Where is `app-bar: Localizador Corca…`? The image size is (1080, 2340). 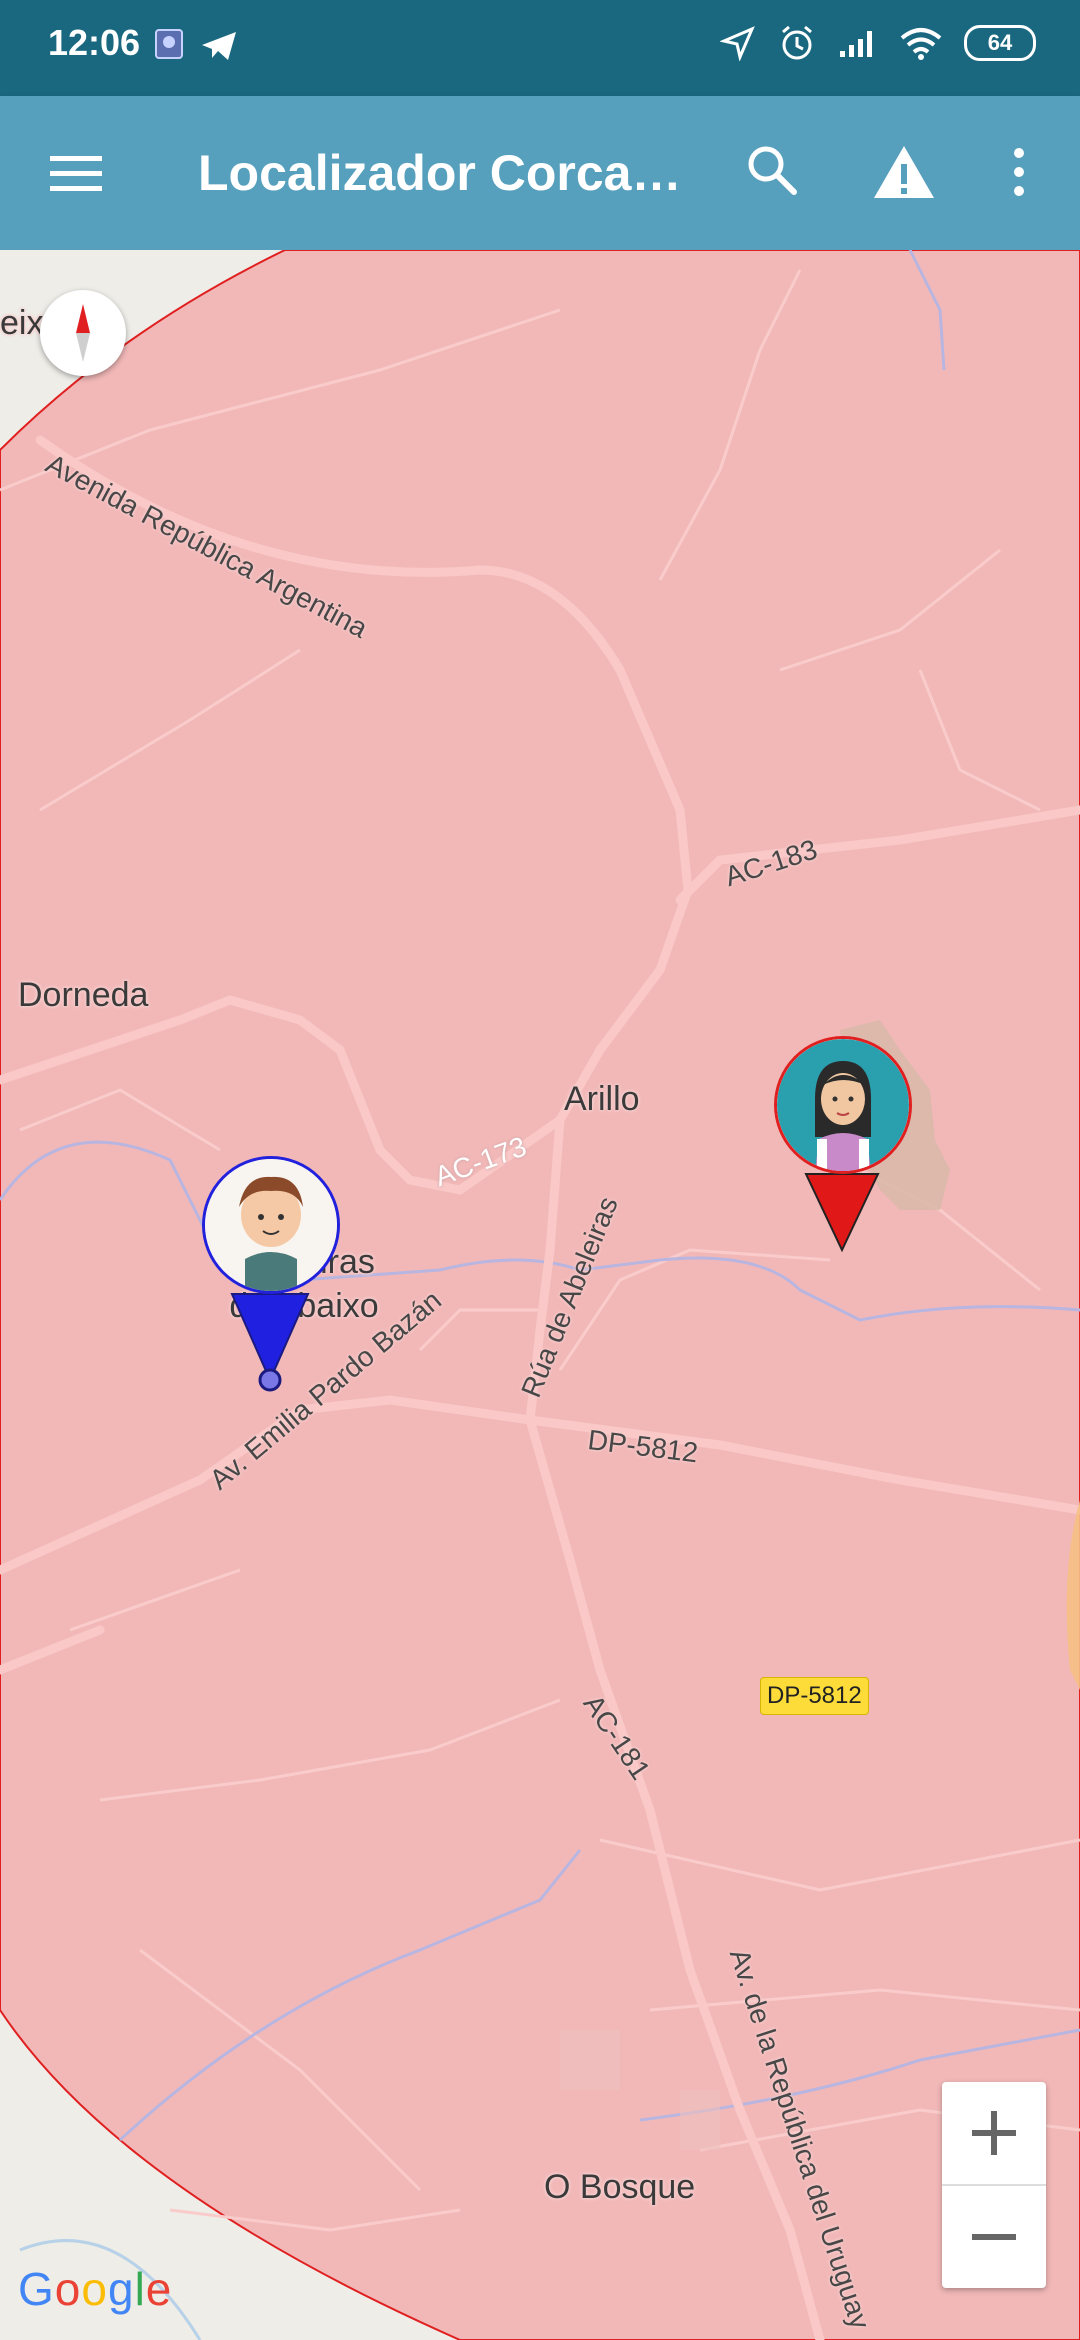
app-bar: Localizador Corca… is located at coordinates (540, 173).